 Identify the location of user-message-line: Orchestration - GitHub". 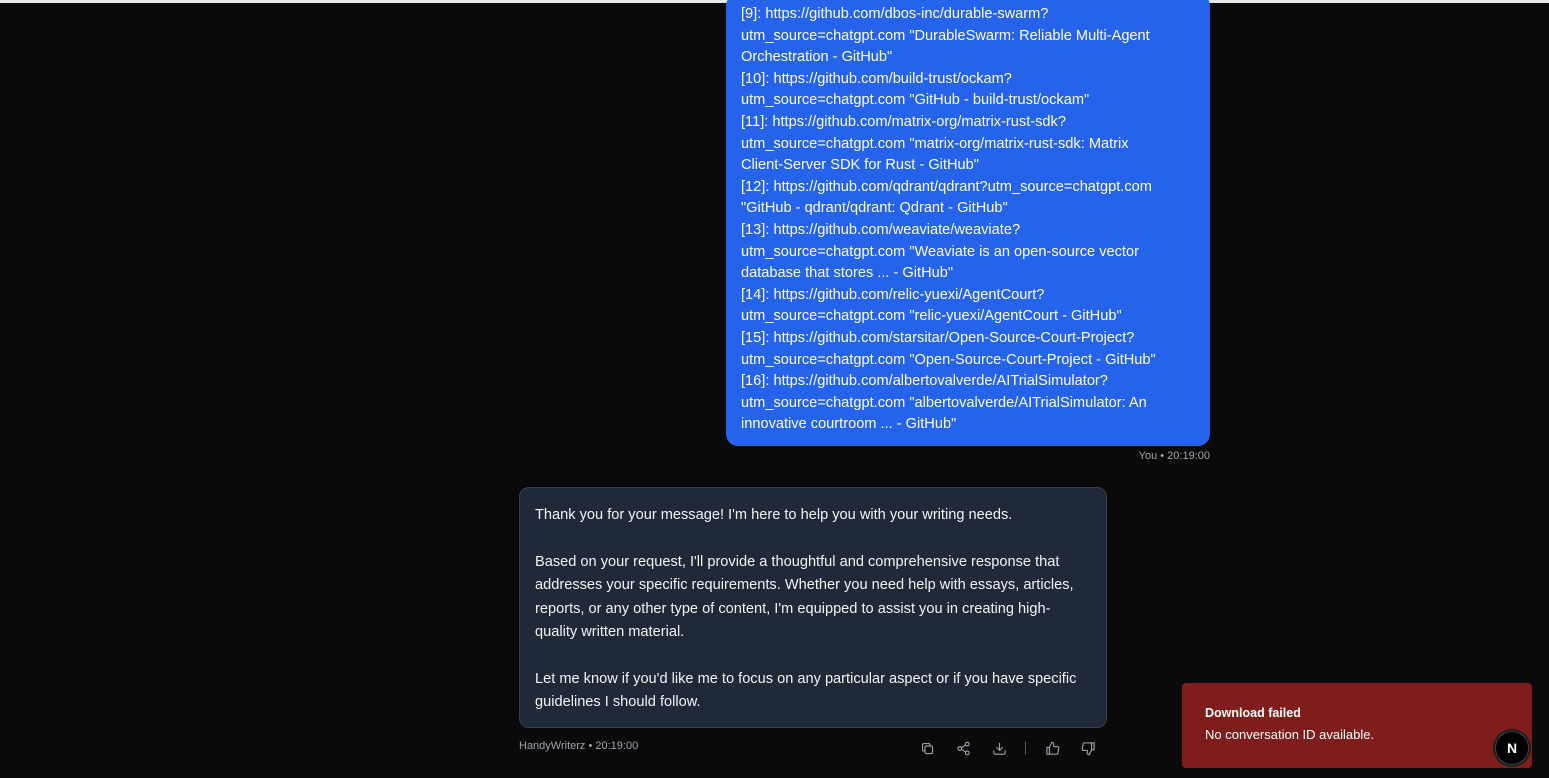
(817, 57).